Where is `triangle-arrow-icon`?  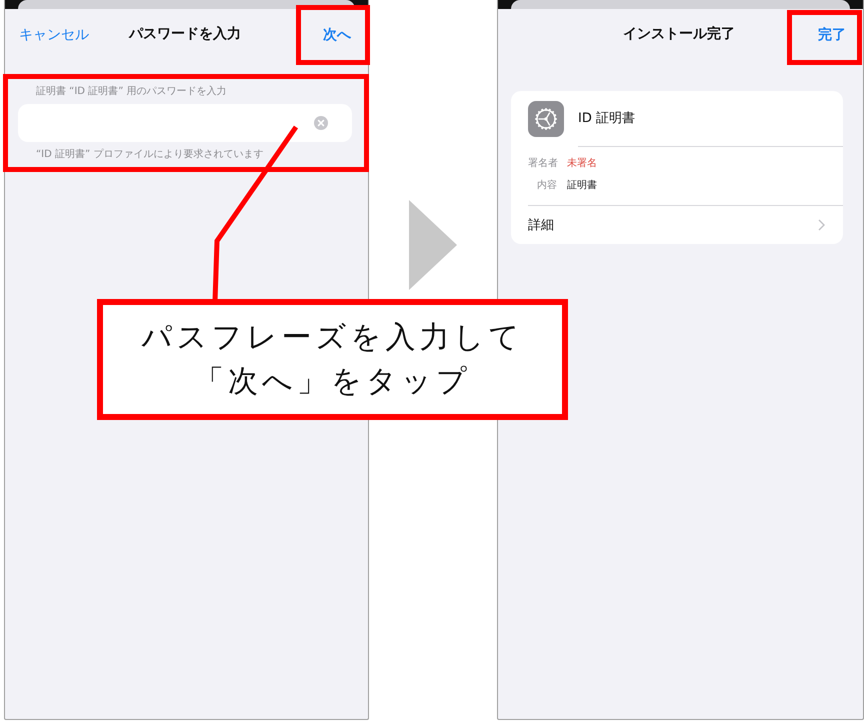 triangle-arrow-icon is located at coordinates (433, 245).